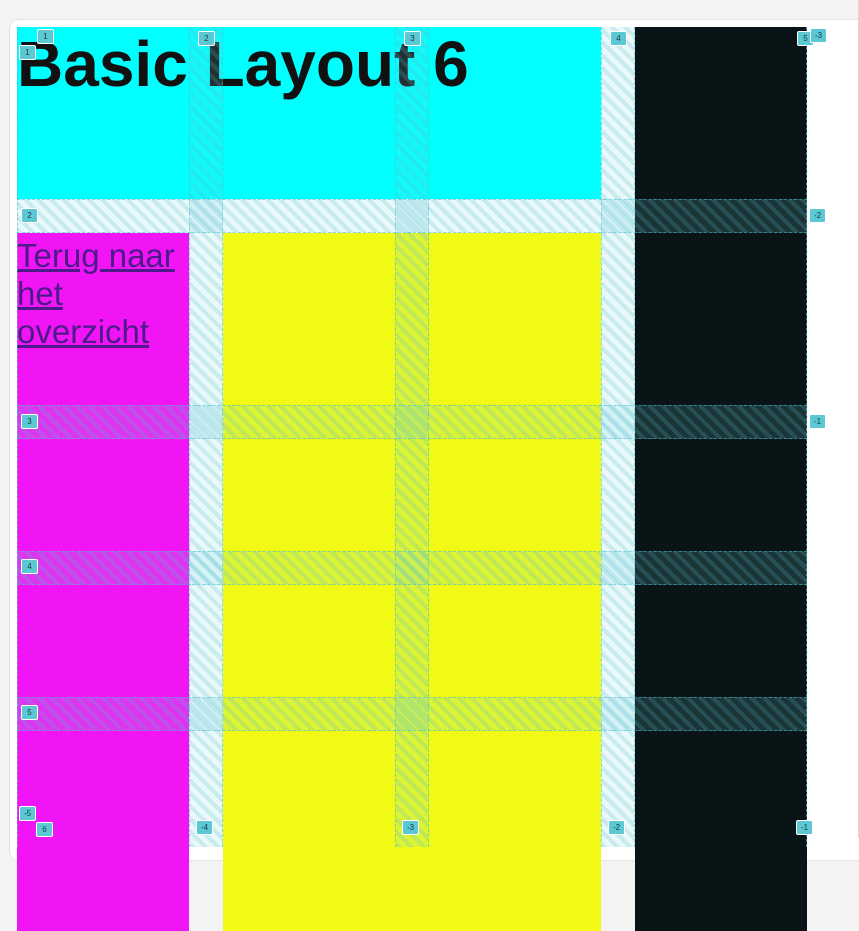 The image size is (859, 931). Describe the element at coordinates (243, 64) in the screenshot. I see `page-title: Basic Layout 6` at that location.